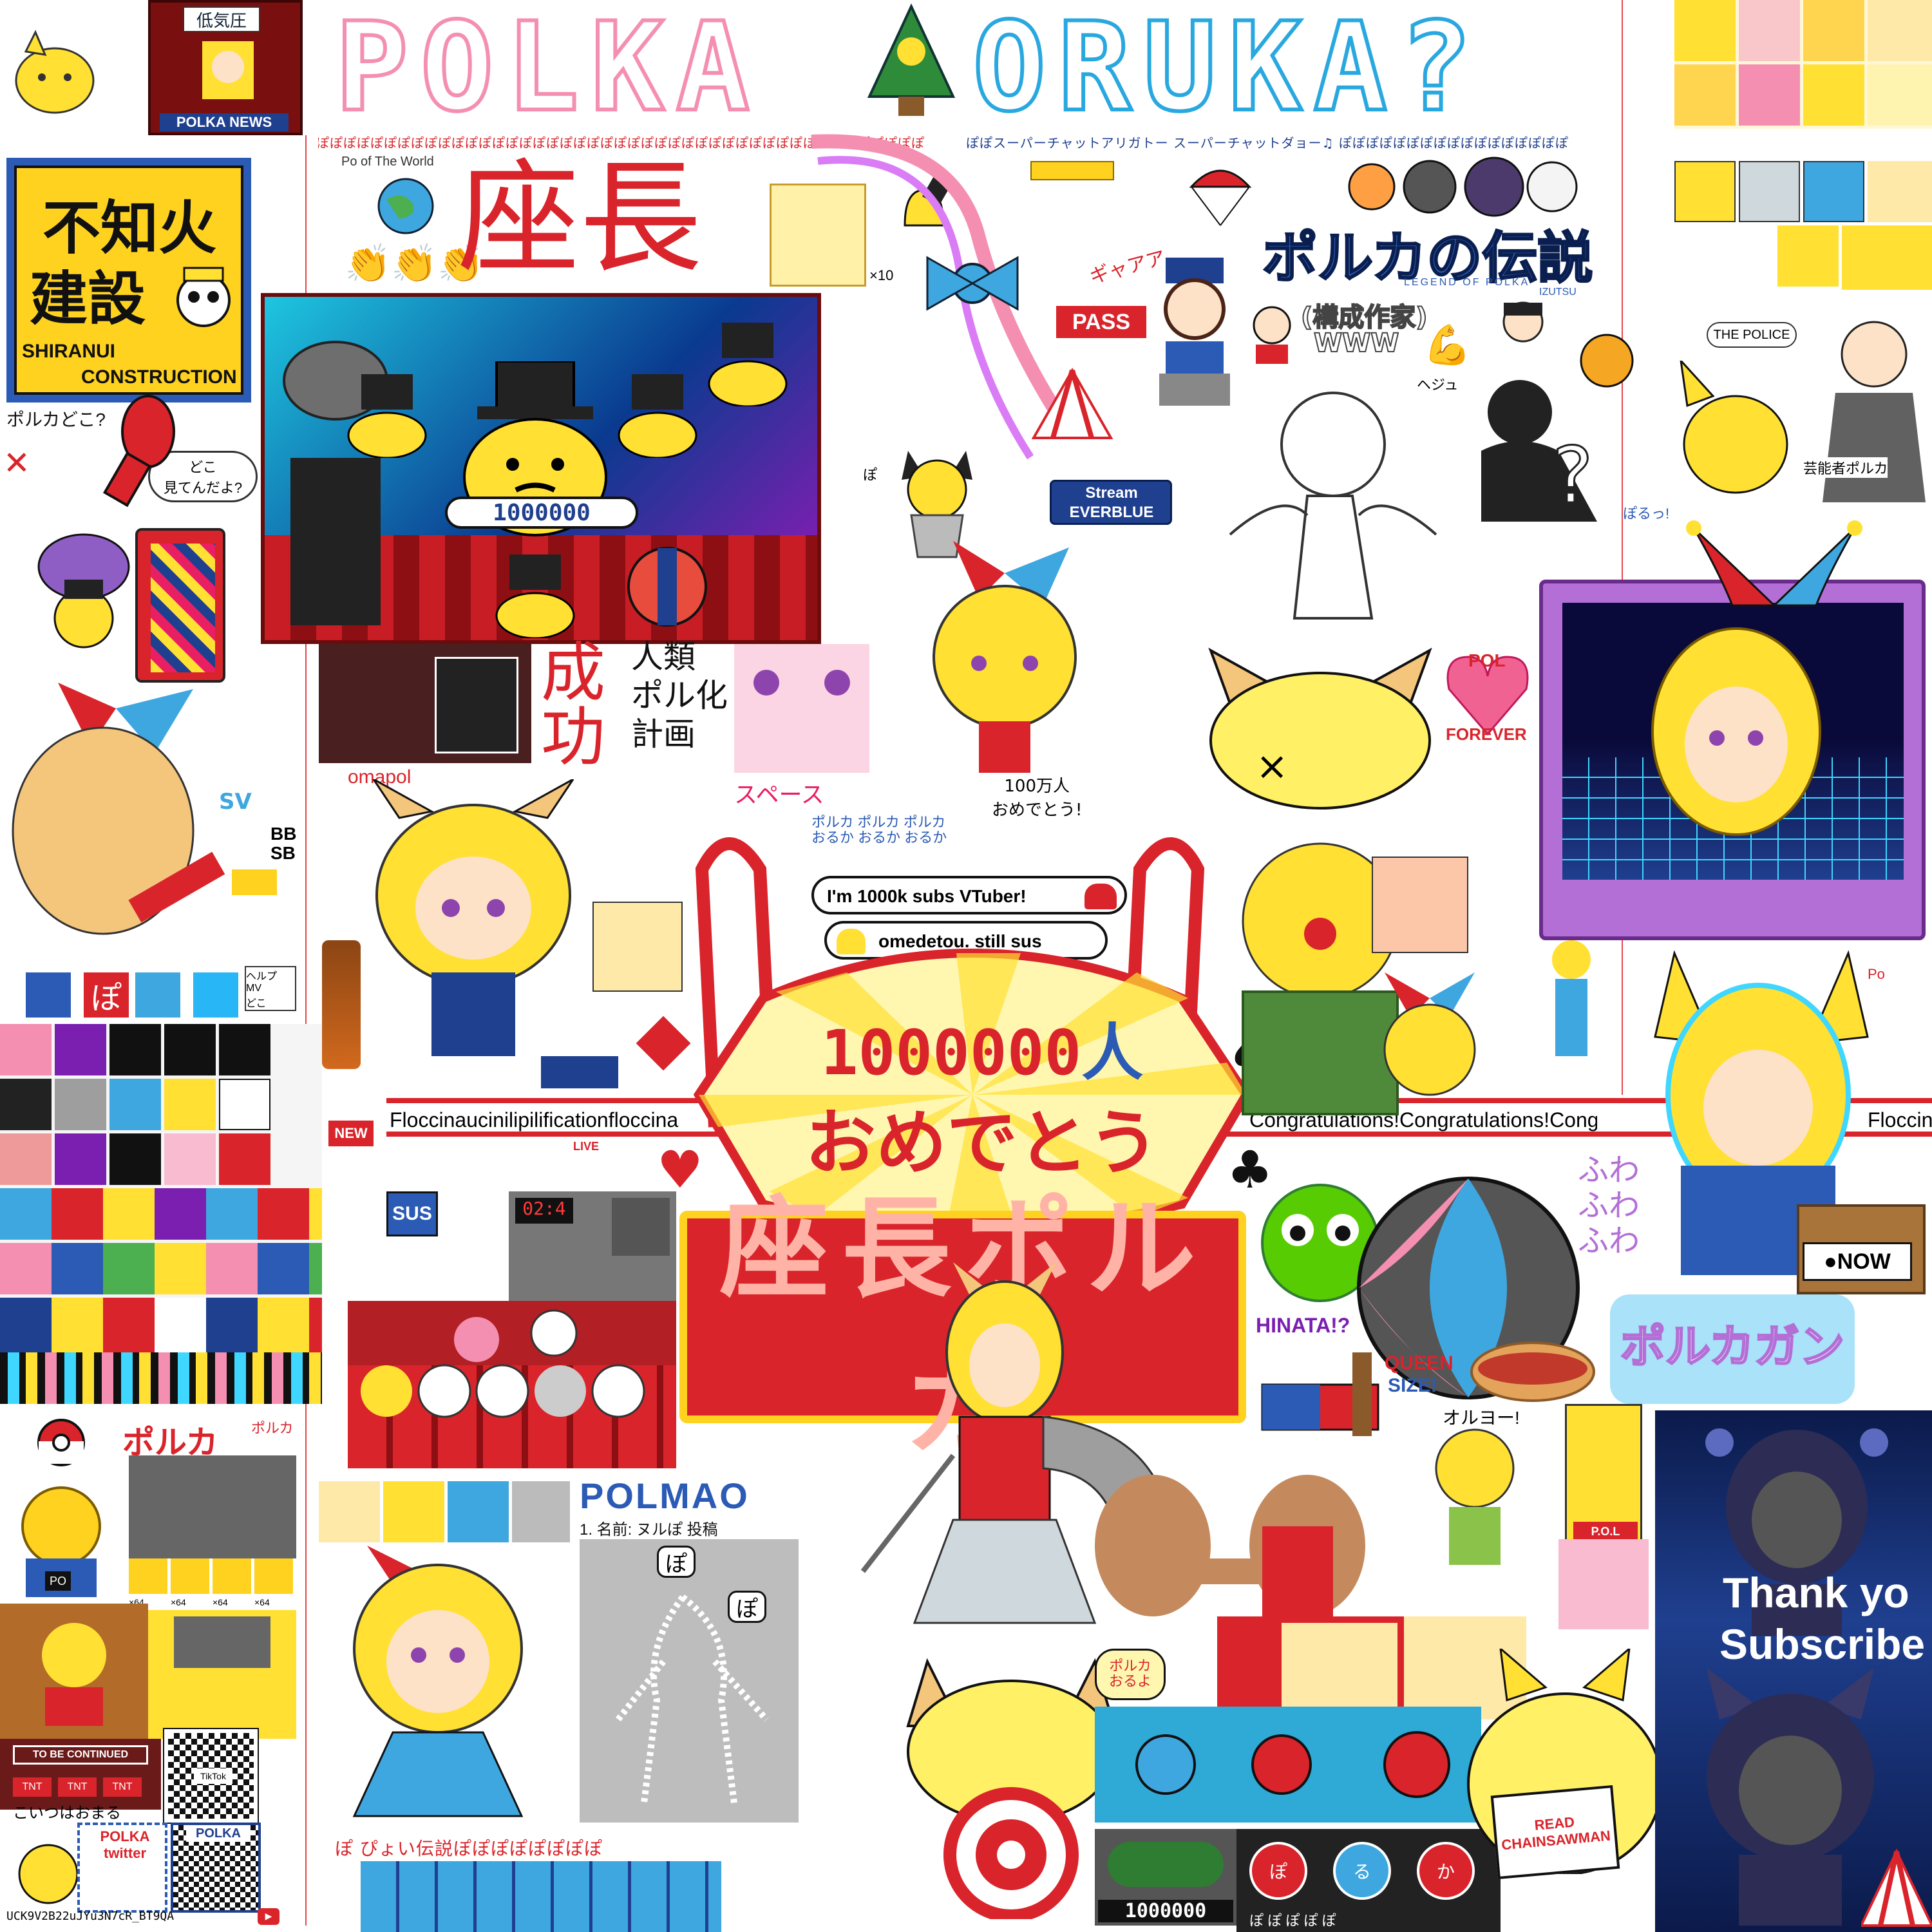 This screenshot has width=1932, height=1932. Describe the element at coordinates (503, 1364) in the screenshot. I see `audience-characters-icon` at that location.